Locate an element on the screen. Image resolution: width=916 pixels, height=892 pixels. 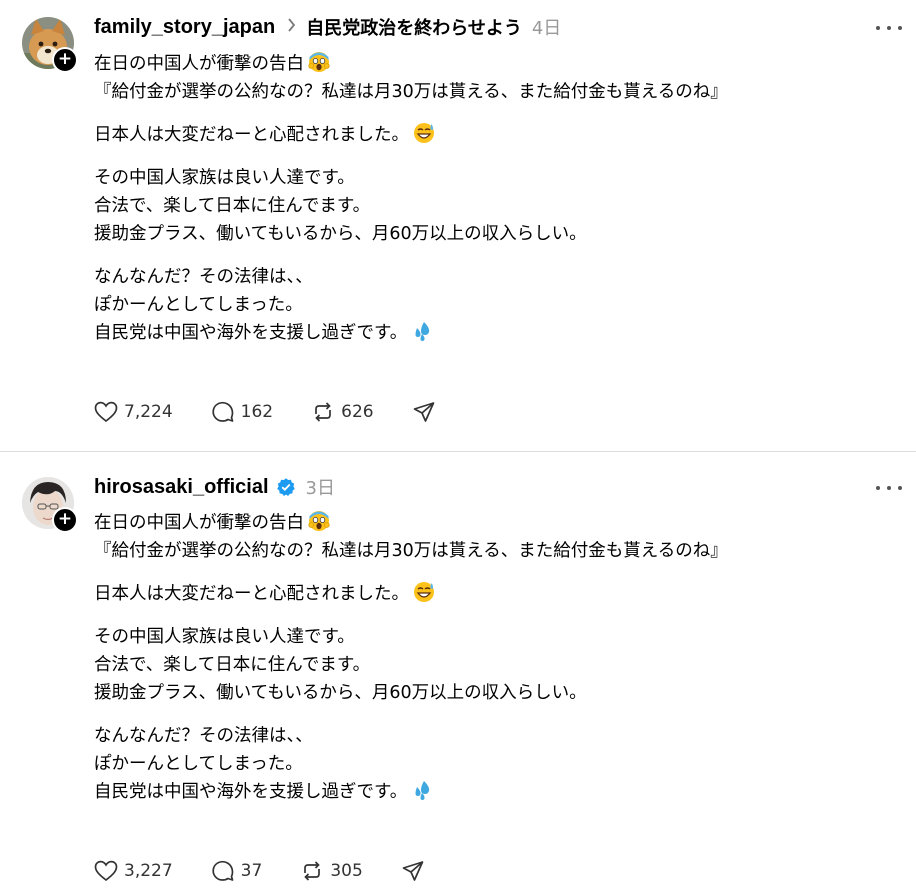
post-actions: 7,224 162 626 is located at coordinates (287, 412).